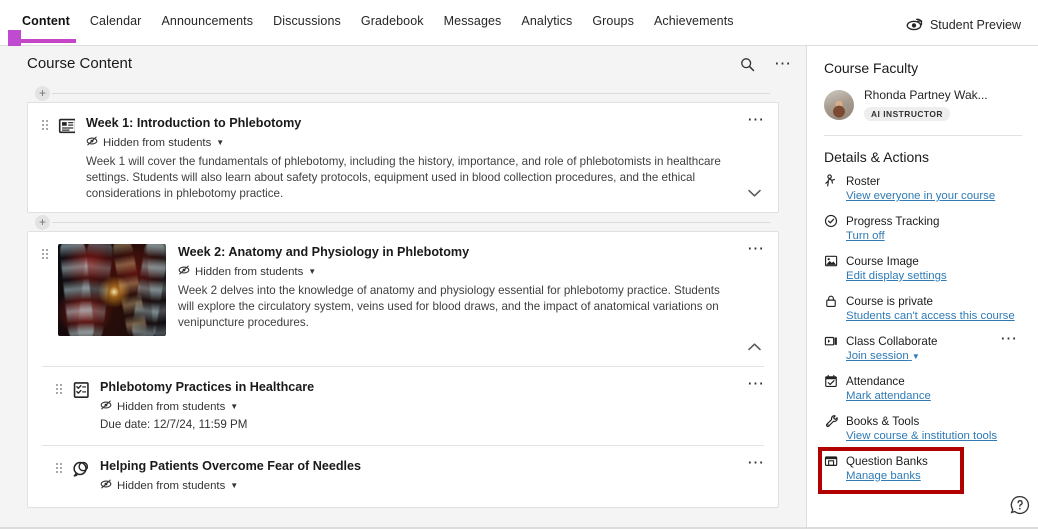  I want to click on sidebar-item-link: Edit display settings, so click(934, 276).